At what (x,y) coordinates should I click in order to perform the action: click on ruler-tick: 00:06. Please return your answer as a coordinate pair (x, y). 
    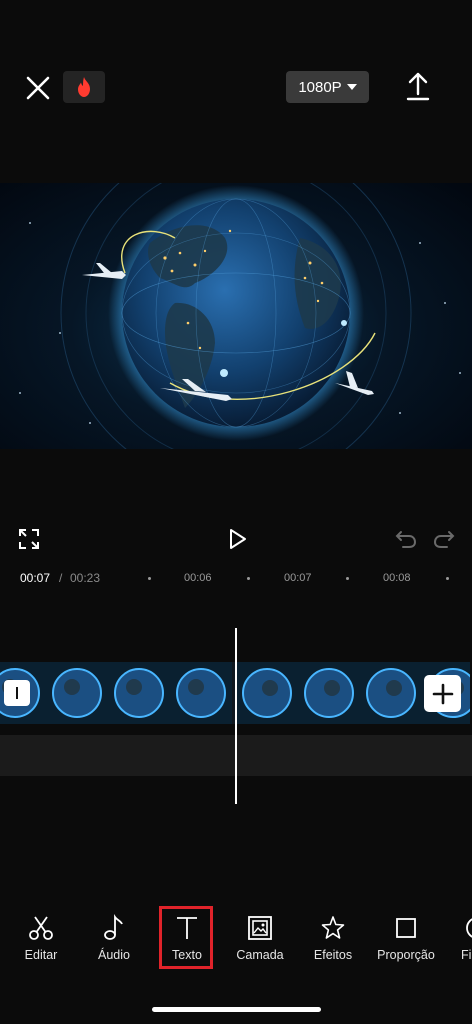
    Looking at the image, I should click on (198, 578).